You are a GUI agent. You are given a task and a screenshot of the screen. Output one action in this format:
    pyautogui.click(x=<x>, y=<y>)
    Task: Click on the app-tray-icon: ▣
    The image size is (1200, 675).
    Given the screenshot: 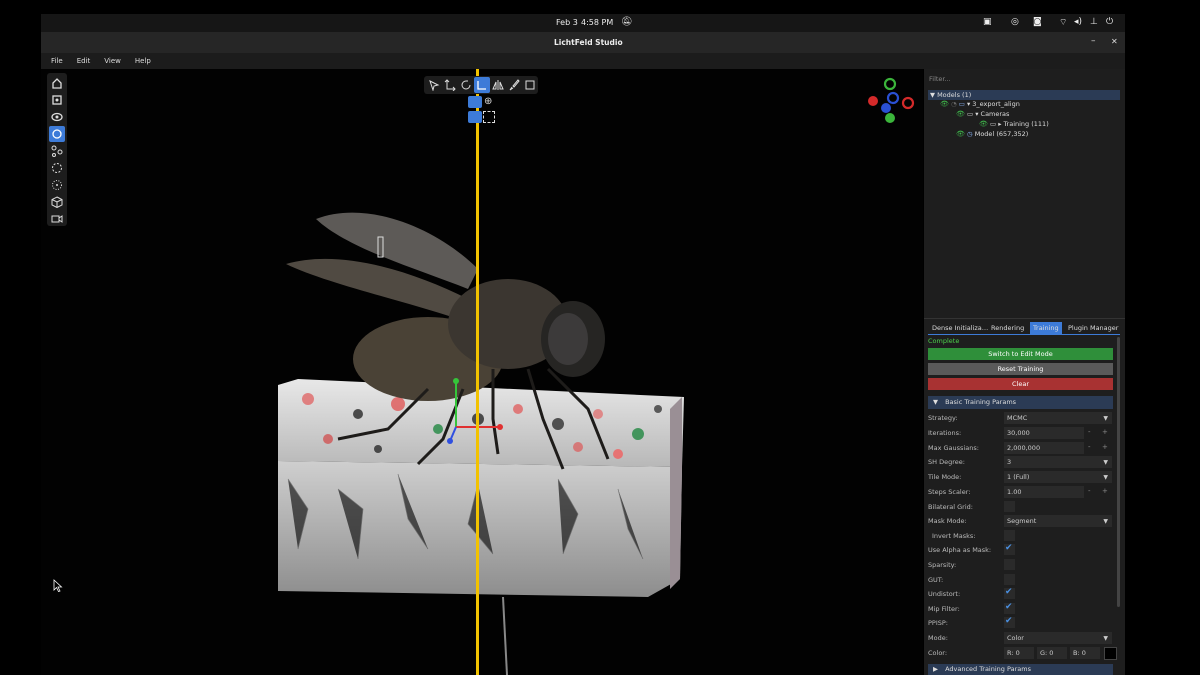 What is the action you would take?
    pyautogui.click(x=987, y=22)
    